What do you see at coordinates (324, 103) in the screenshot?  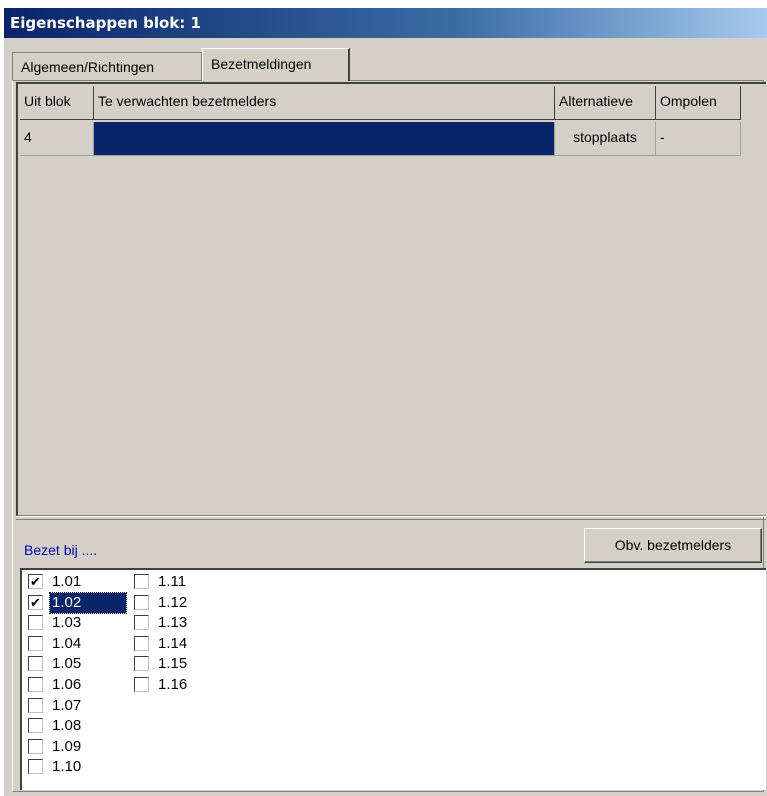 I see `column-header-te-verwachten: Te verwachten bezetmelders` at bounding box center [324, 103].